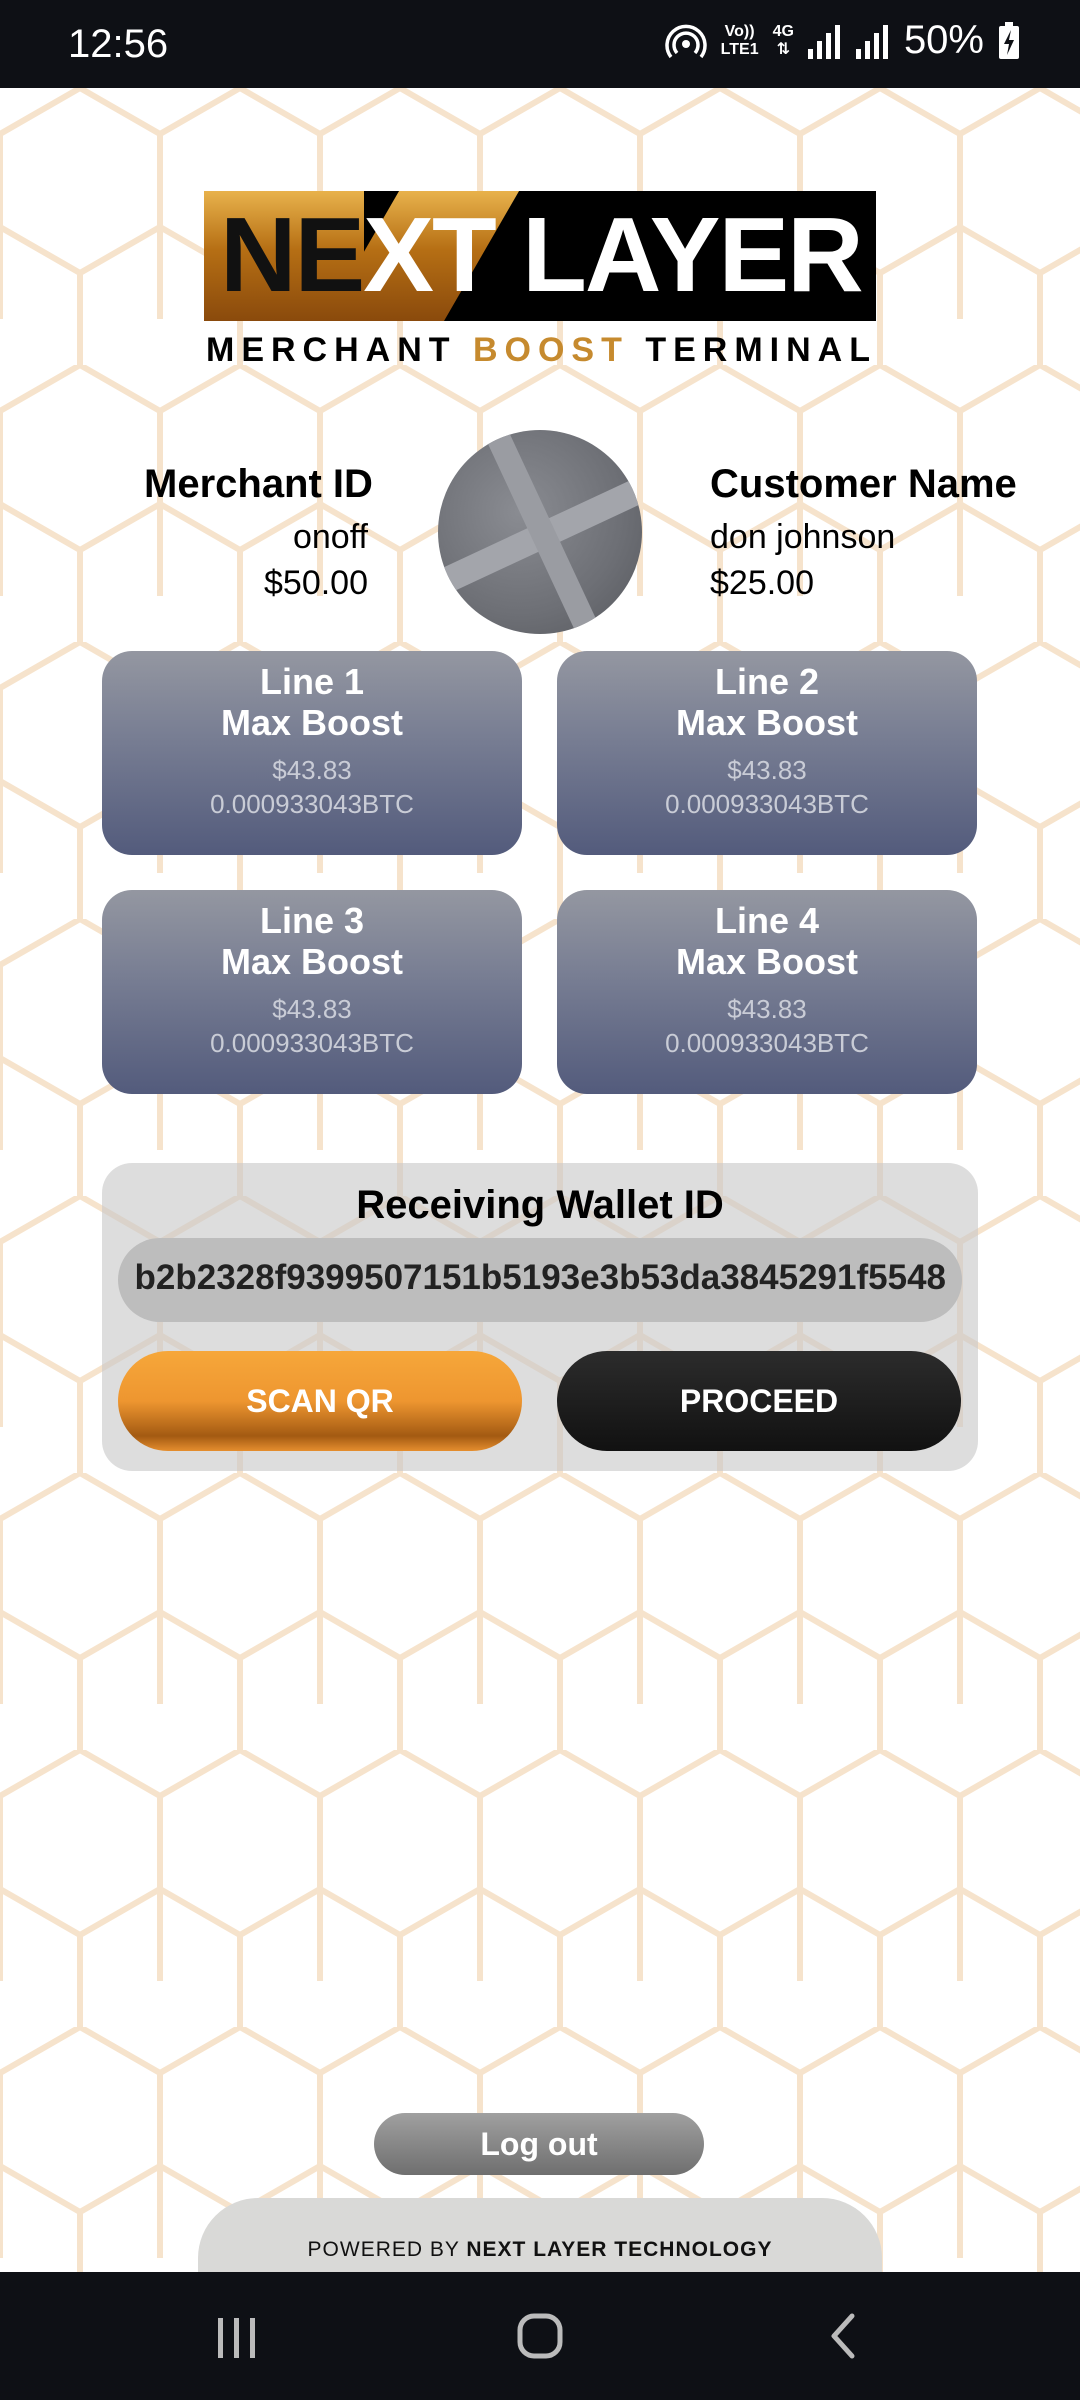  What do you see at coordinates (767, 753) in the screenshot?
I see `line-2-button: Line 2 Max Boost $43.83 0.000933043BTC` at bounding box center [767, 753].